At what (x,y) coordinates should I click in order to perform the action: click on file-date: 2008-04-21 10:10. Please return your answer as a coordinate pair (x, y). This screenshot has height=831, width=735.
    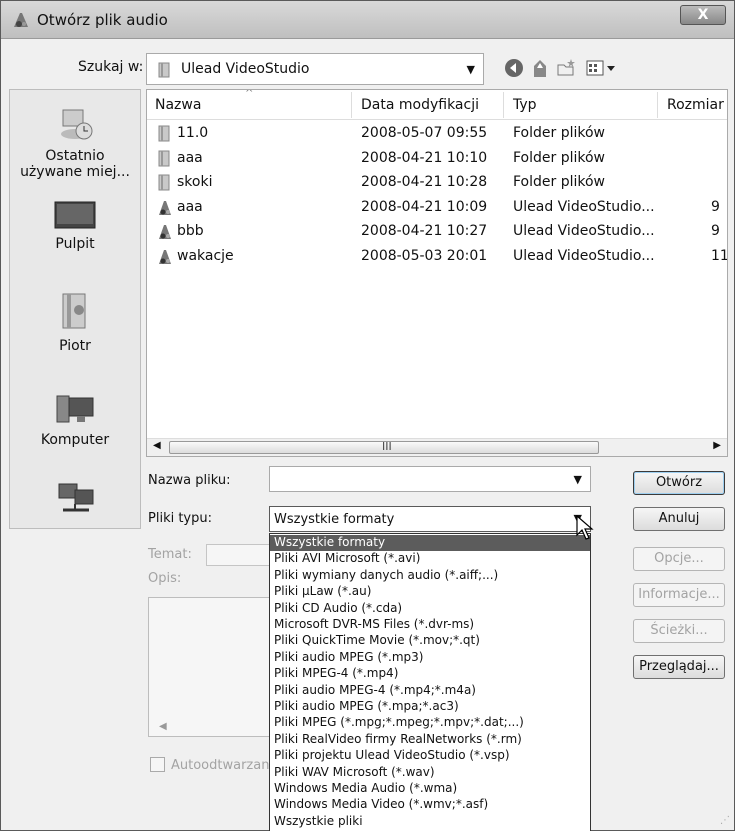
    Looking at the image, I should click on (424, 157).